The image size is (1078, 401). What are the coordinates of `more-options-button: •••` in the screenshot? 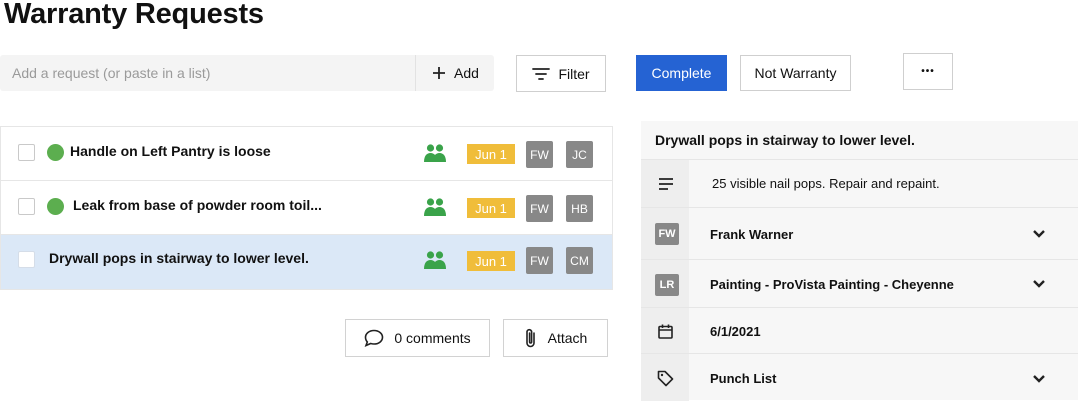 It's located at (928, 71).